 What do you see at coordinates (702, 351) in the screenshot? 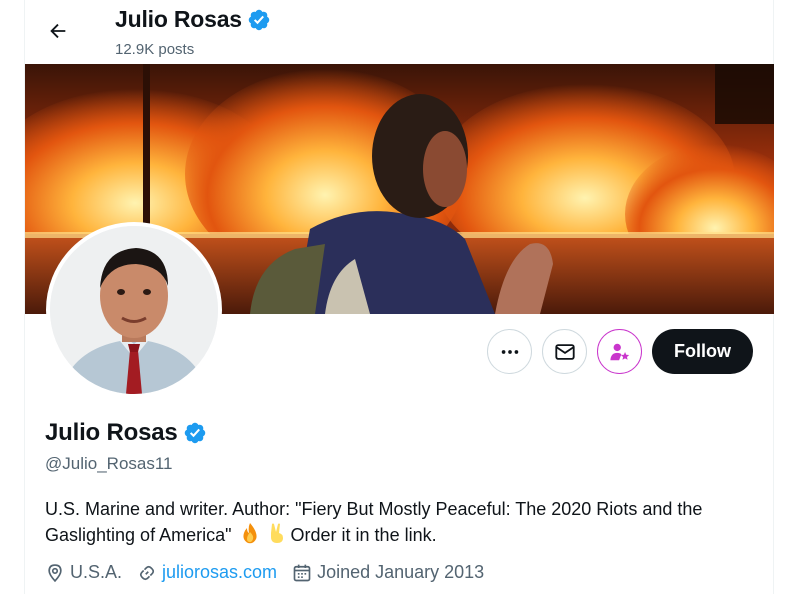
I see `follow-button: Follow` at bounding box center [702, 351].